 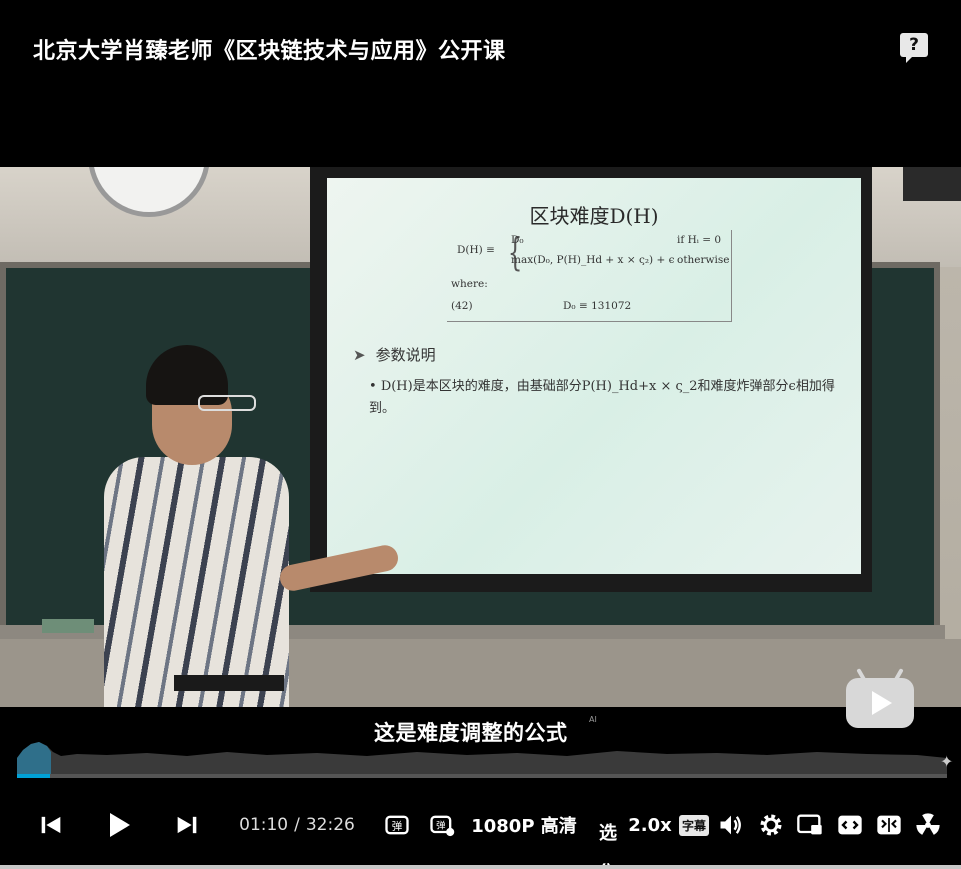 I want to click on formula-case-1-condition: if Hᵢ = 0, so click(x=699, y=240).